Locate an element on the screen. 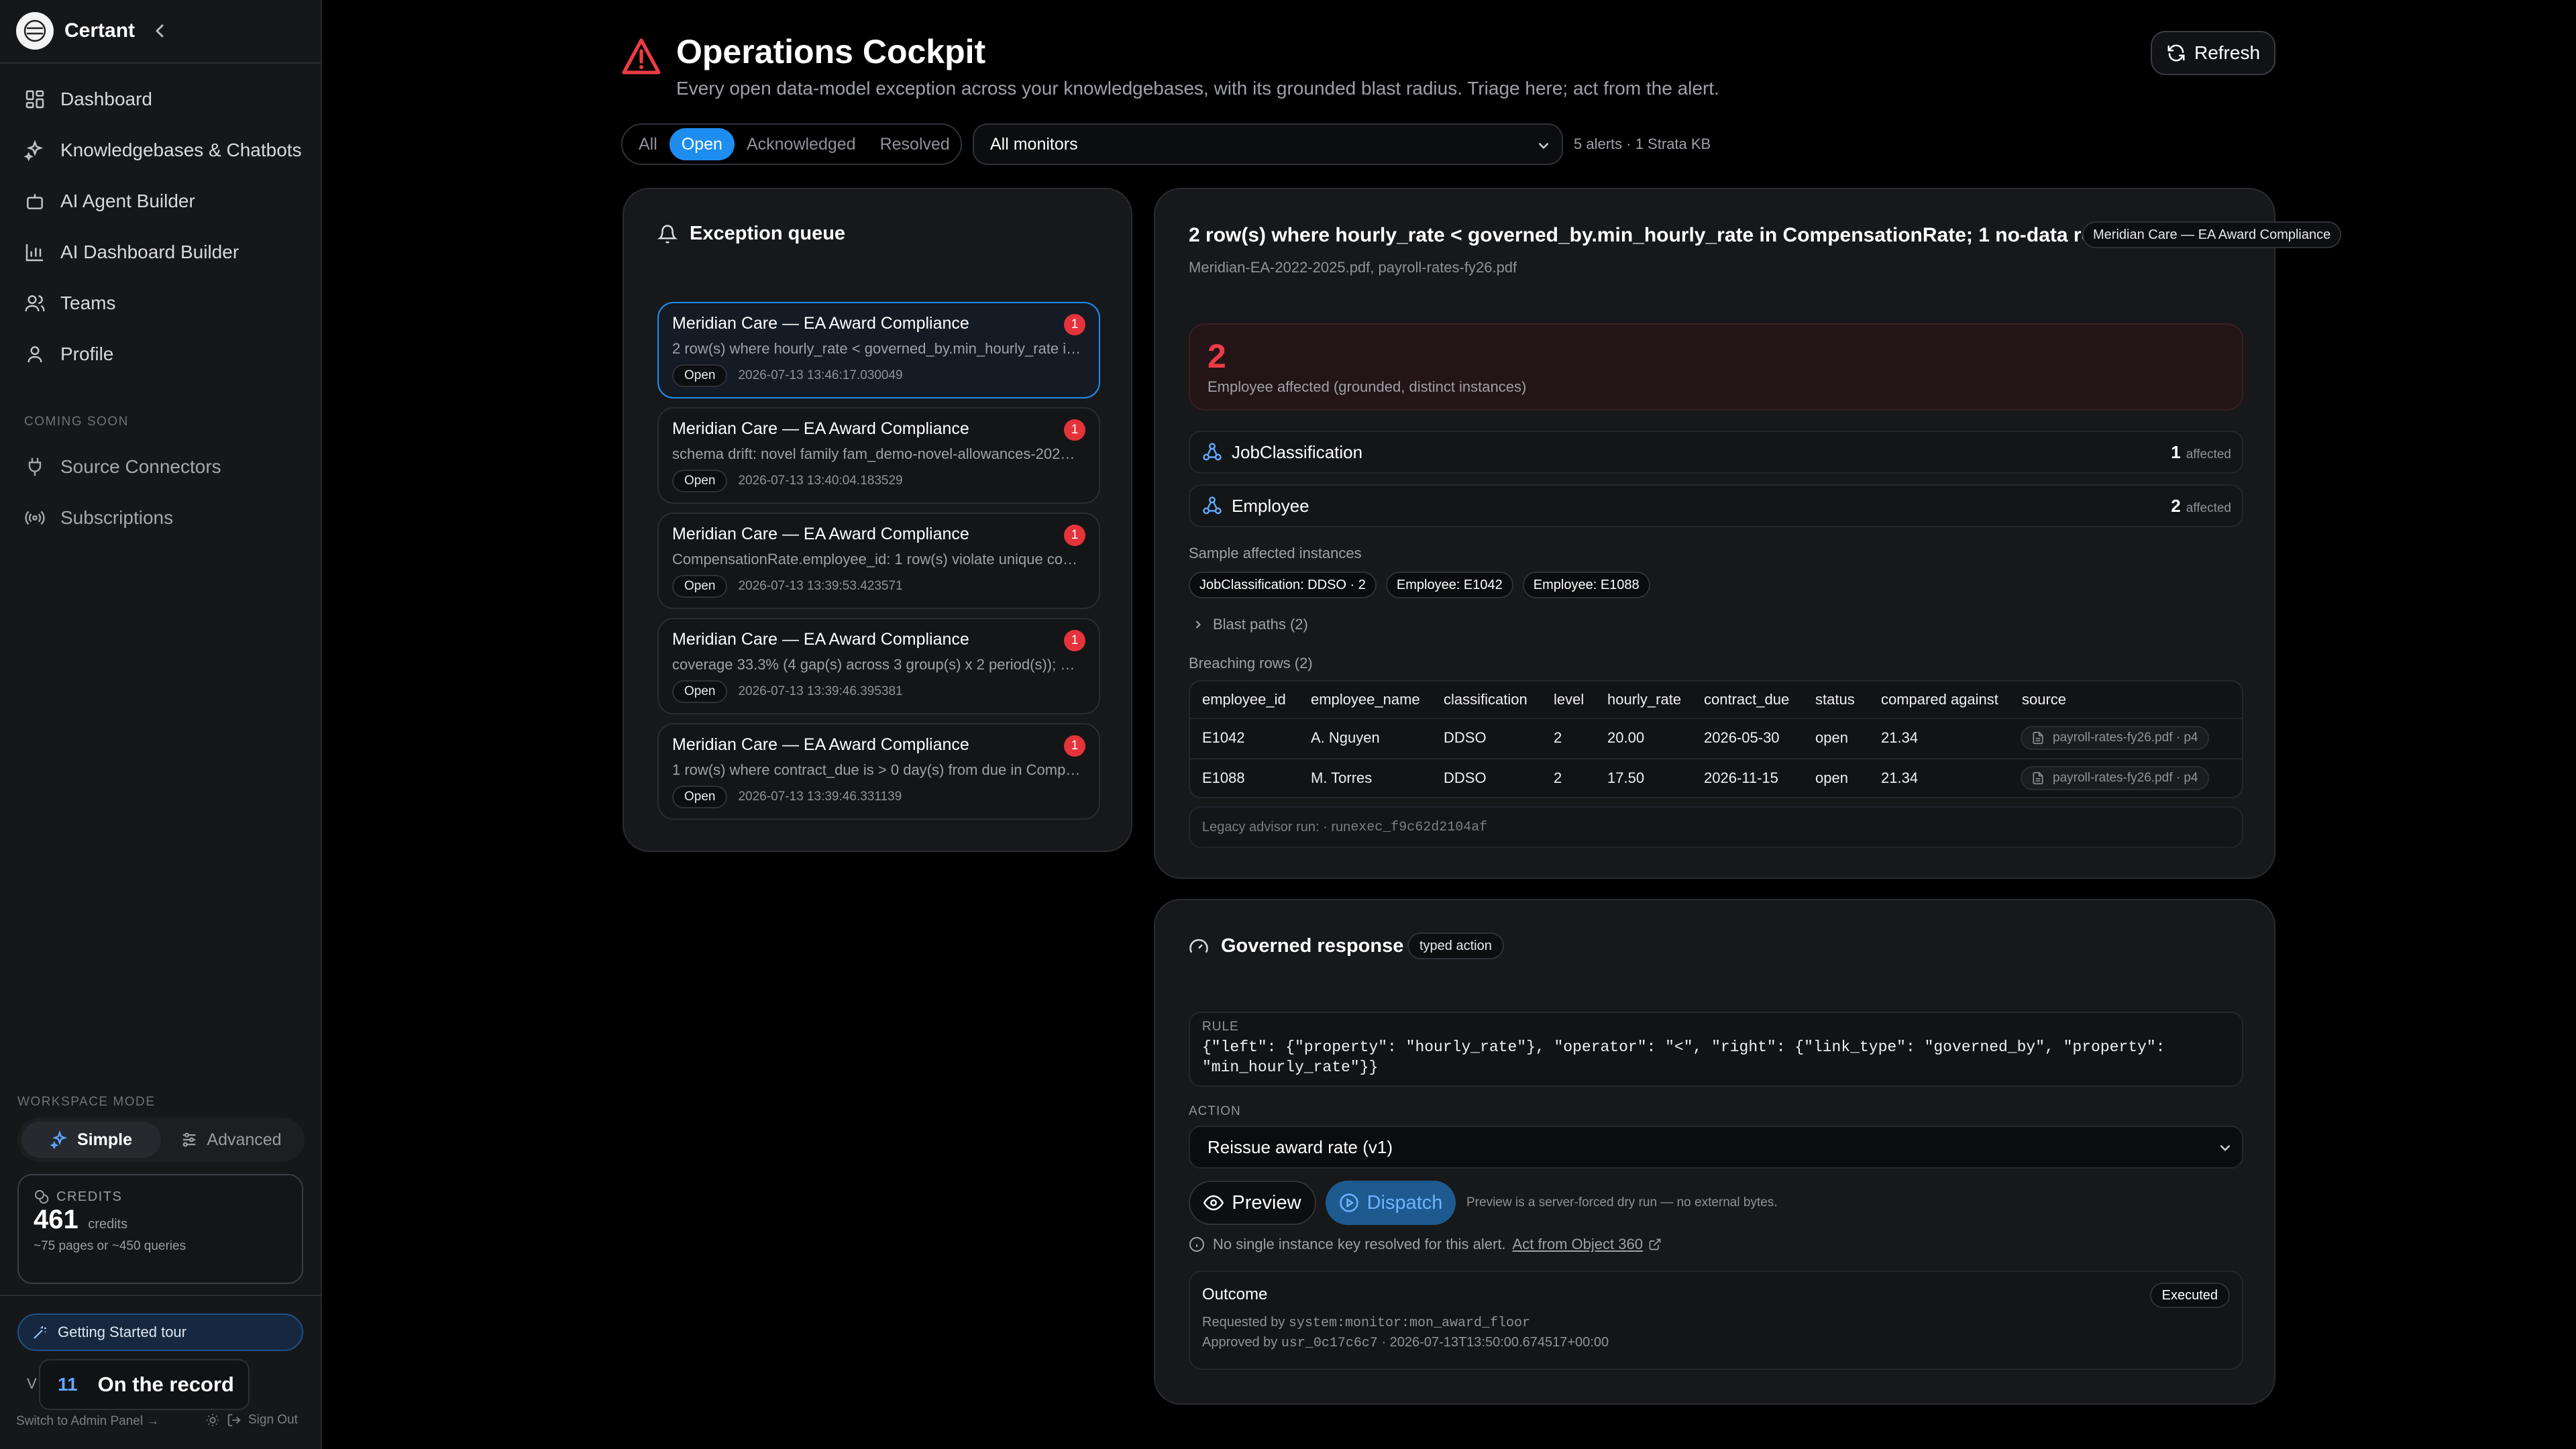 This screenshot has height=1449, width=2576. sidebar-item-teams: Teams is located at coordinates (165, 303).